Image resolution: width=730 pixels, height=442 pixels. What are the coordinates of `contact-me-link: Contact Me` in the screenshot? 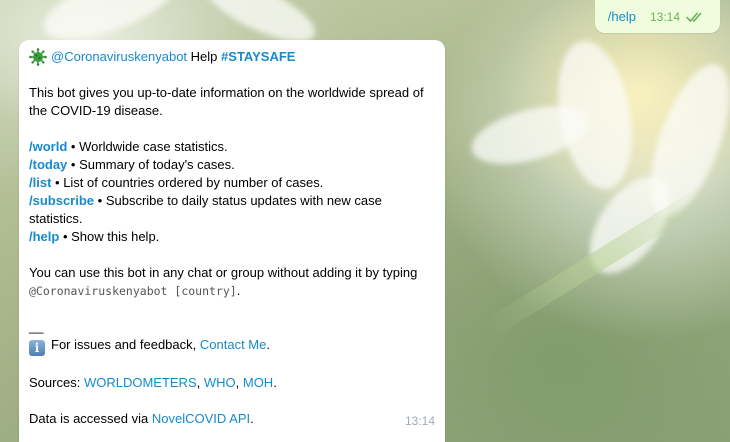 It's located at (233, 344).